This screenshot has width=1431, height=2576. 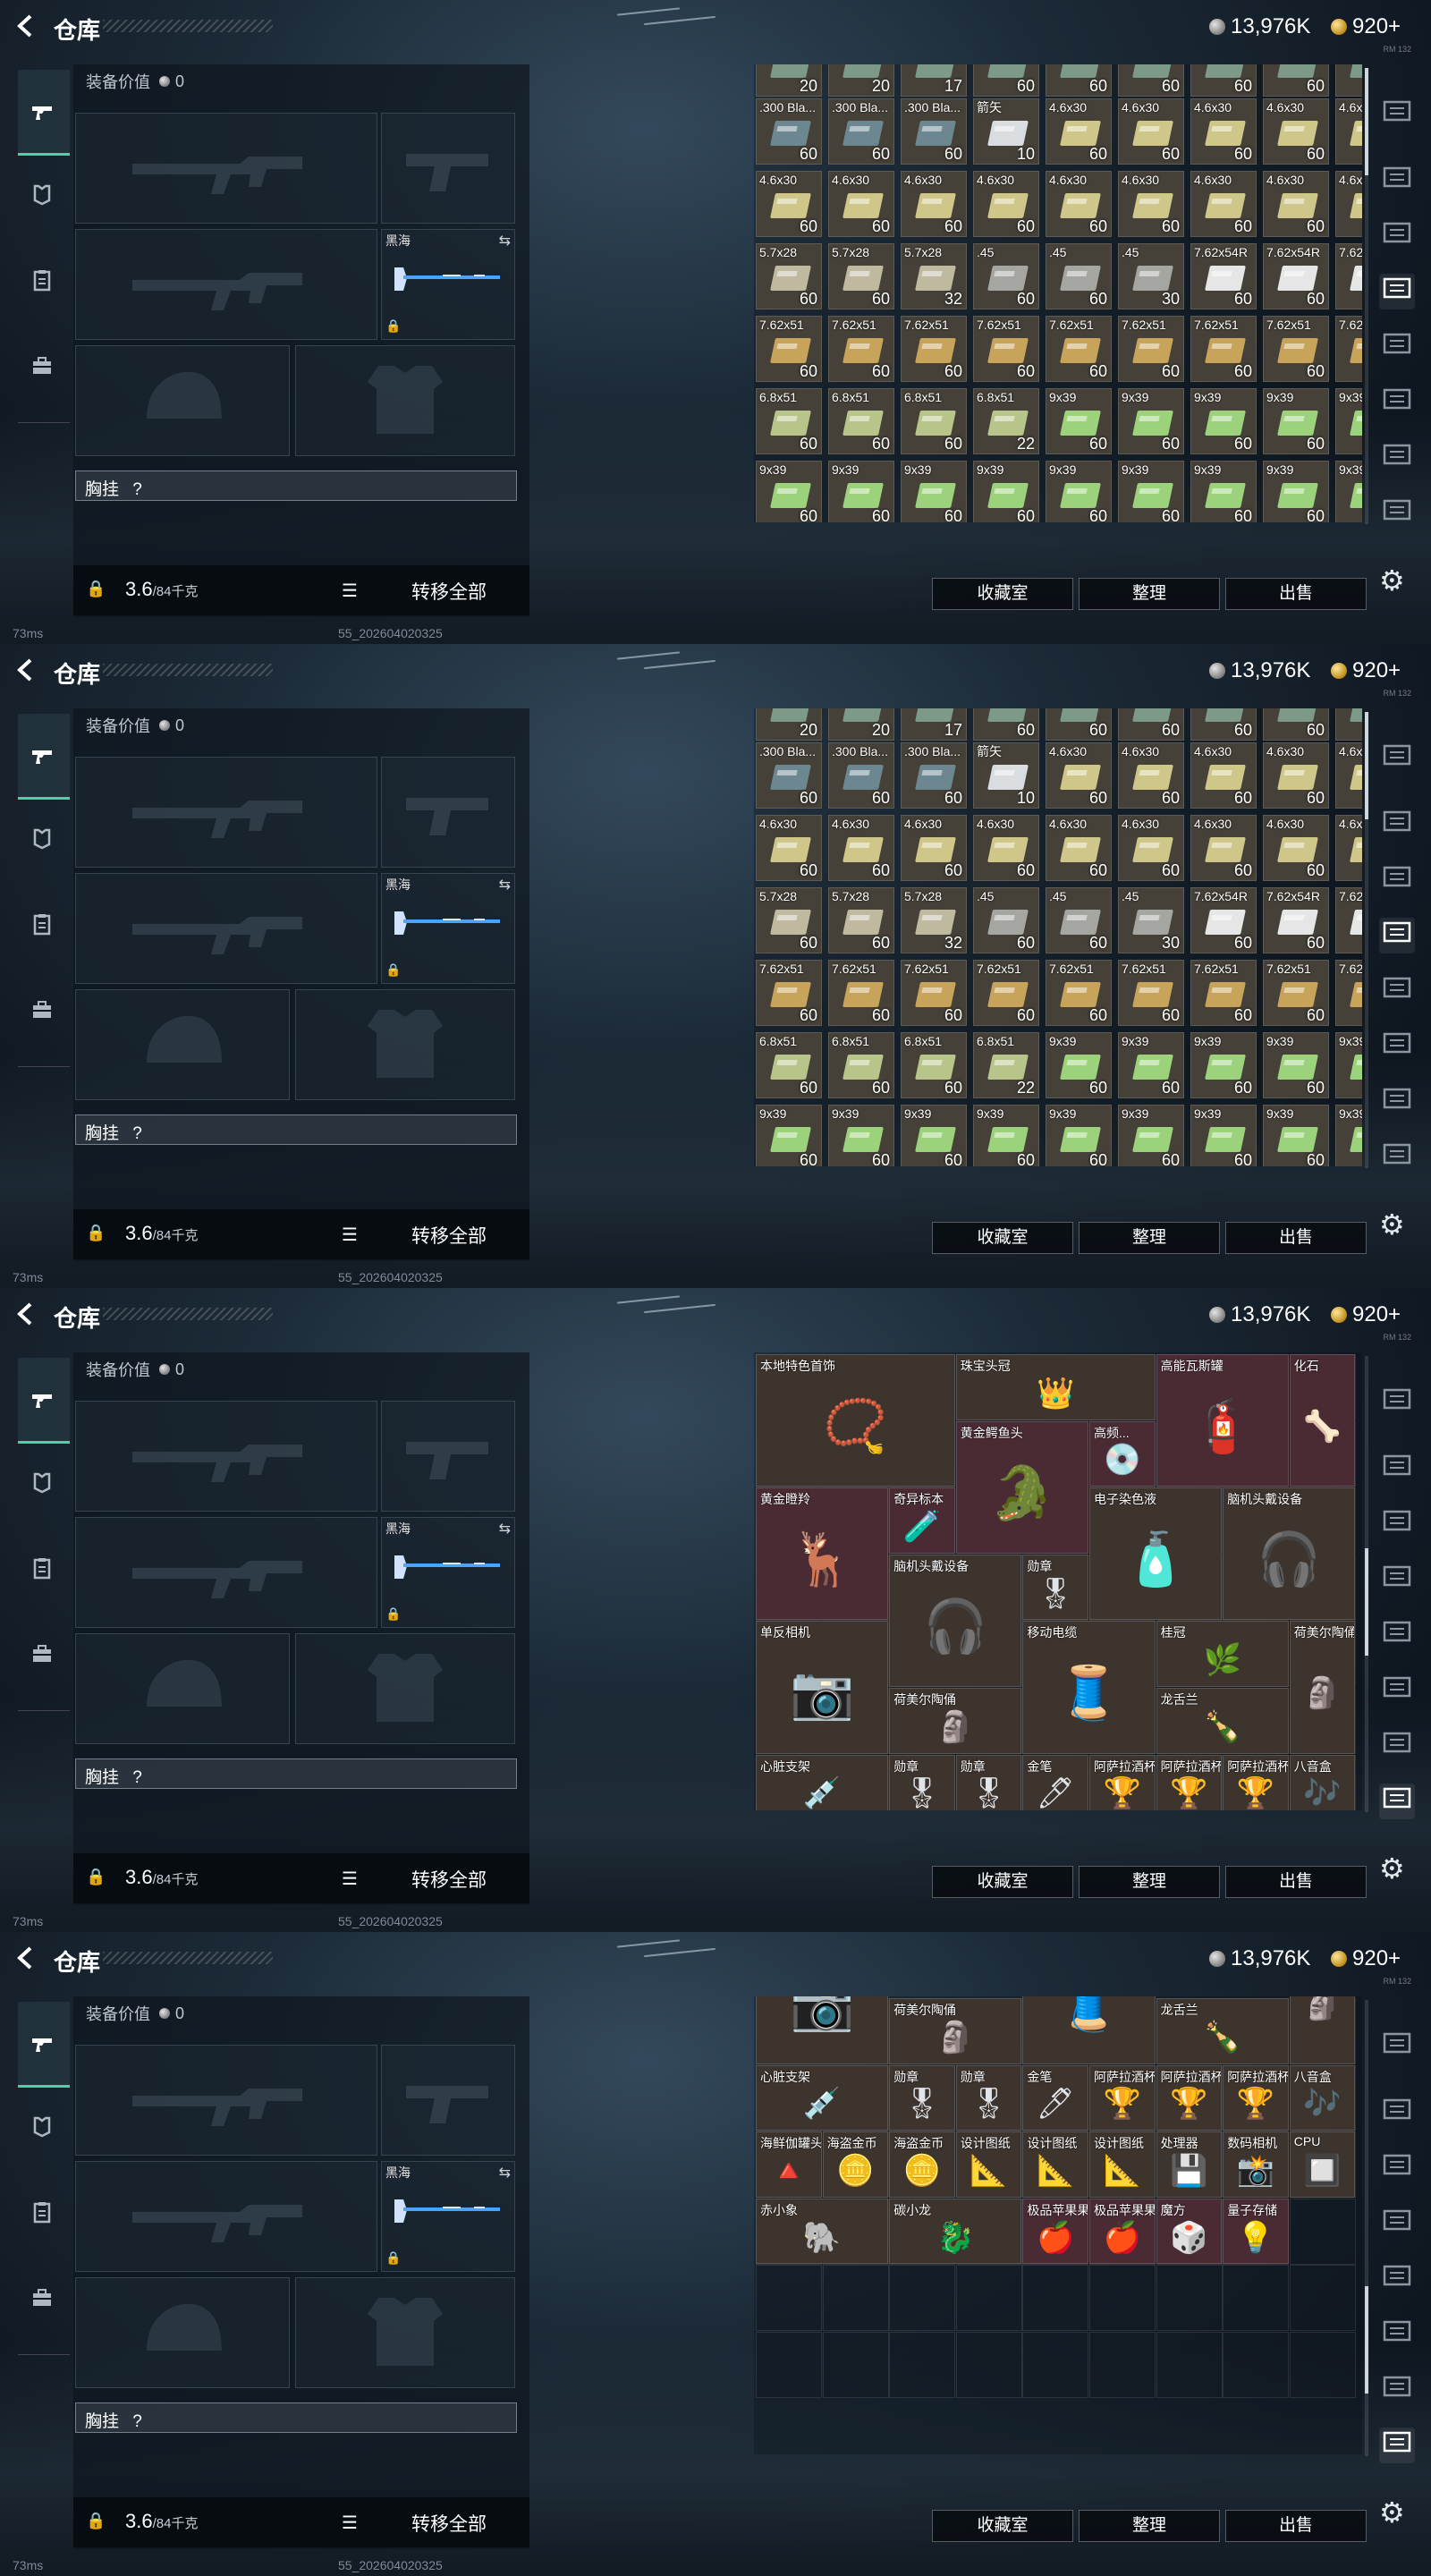 What do you see at coordinates (1006, 276) in the screenshot?
I see `ammo-item: .45 60` at bounding box center [1006, 276].